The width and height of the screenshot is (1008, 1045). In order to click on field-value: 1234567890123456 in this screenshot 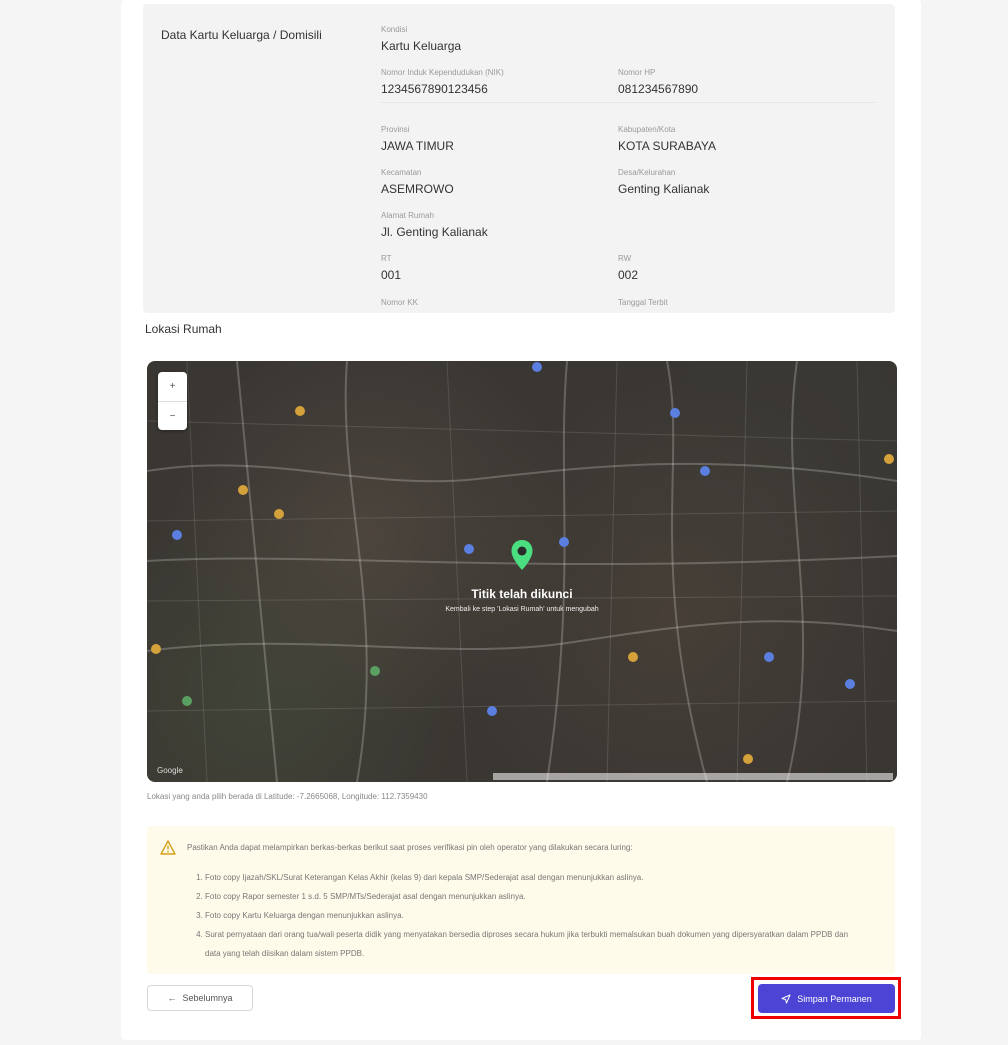, I will do `click(434, 89)`.